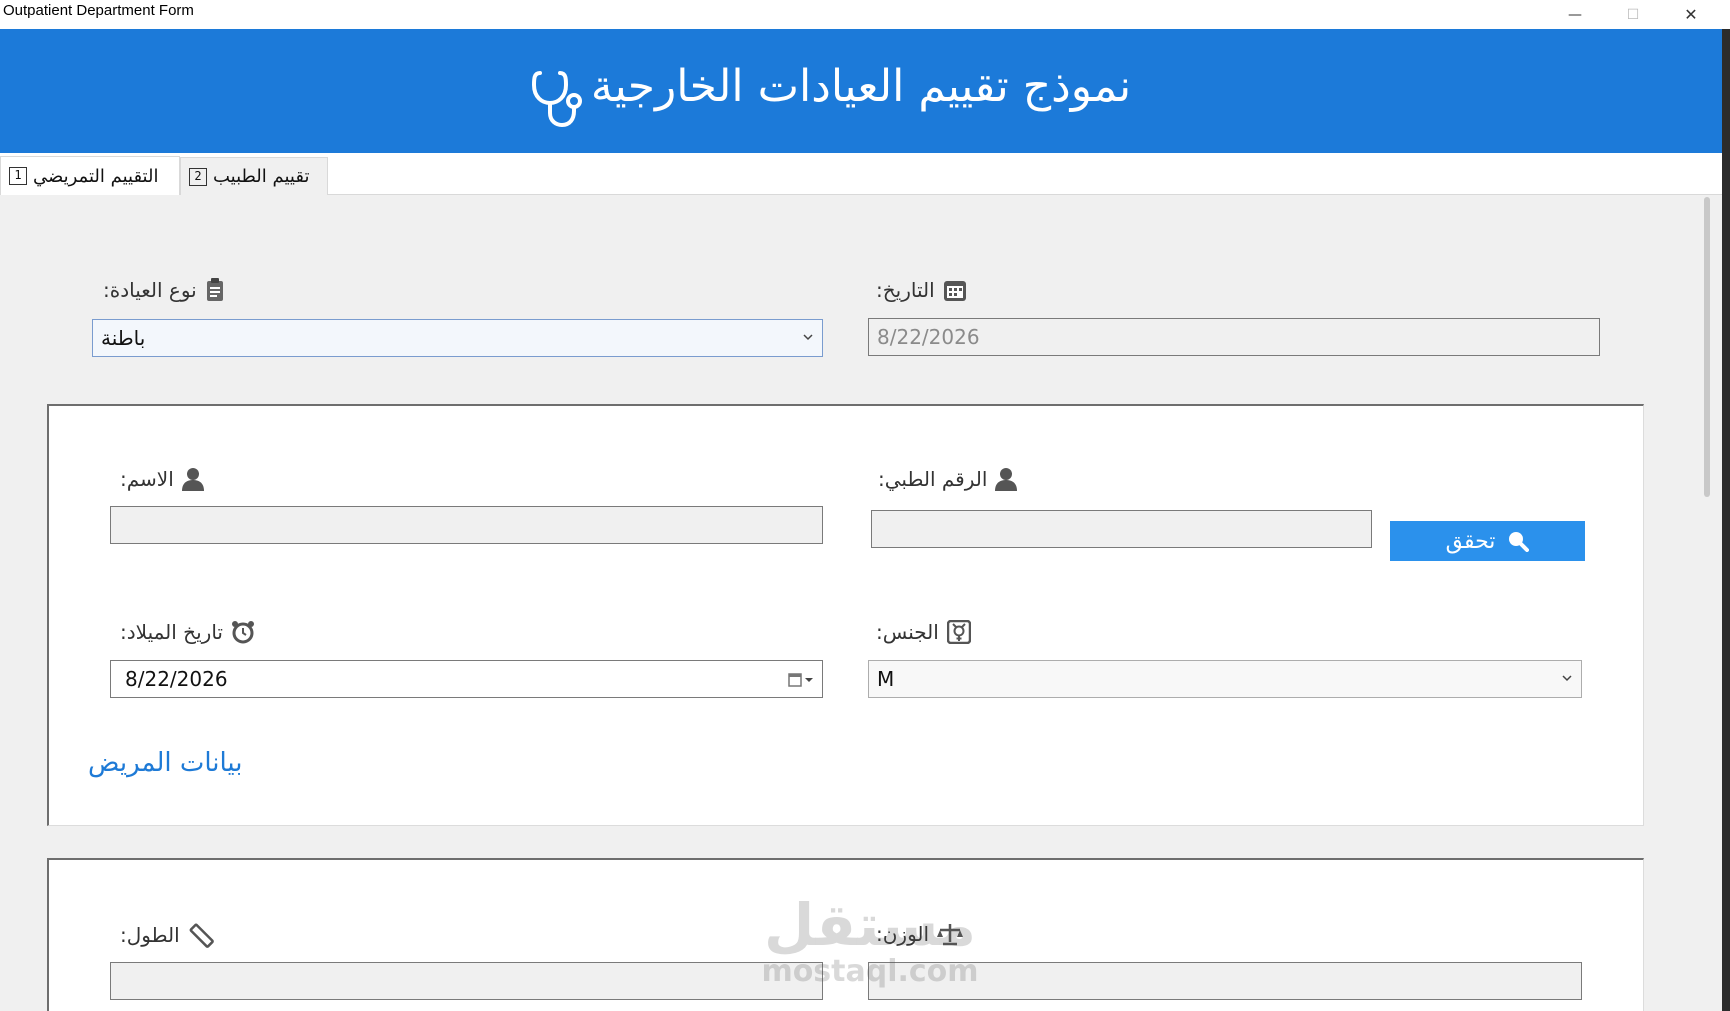 This screenshot has width=1730, height=1011. Describe the element at coordinates (865, 14) in the screenshot. I see `window-titlebar: Outpatient Department Form — ☐ ✕` at that location.